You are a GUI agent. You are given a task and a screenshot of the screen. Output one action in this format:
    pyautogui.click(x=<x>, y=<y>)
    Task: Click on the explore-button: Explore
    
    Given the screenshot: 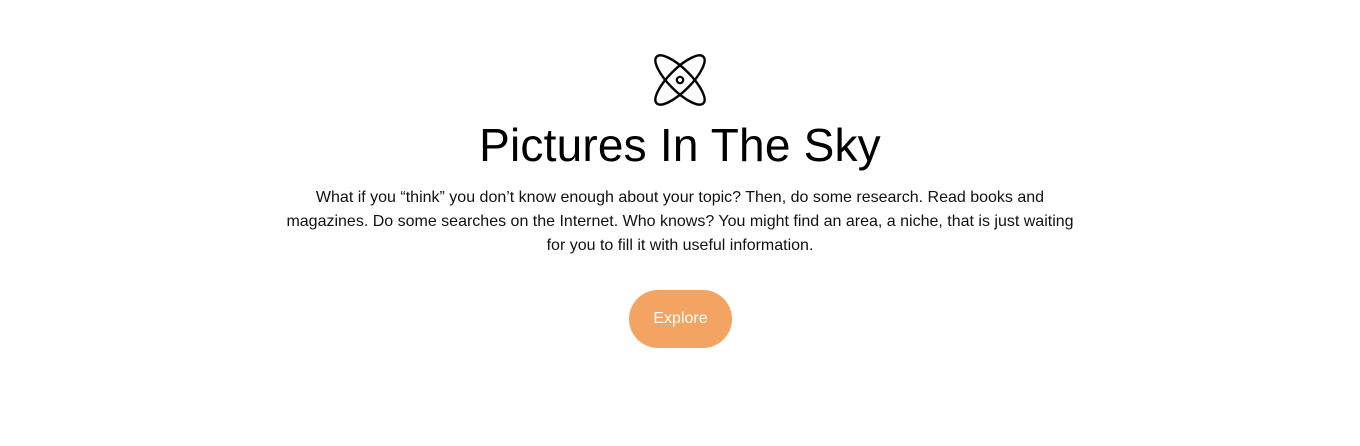 What is the action you would take?
    pyautogui.click(x=680, y=319)
    